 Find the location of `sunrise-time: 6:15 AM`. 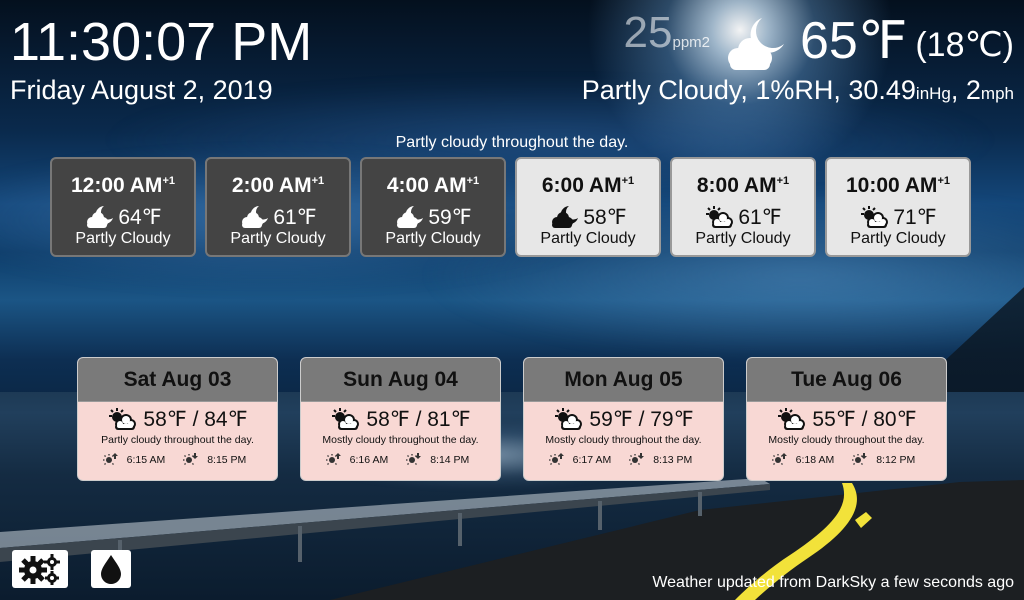

sunrise-time: 6:15 AM is located at coordinates (146, 460).